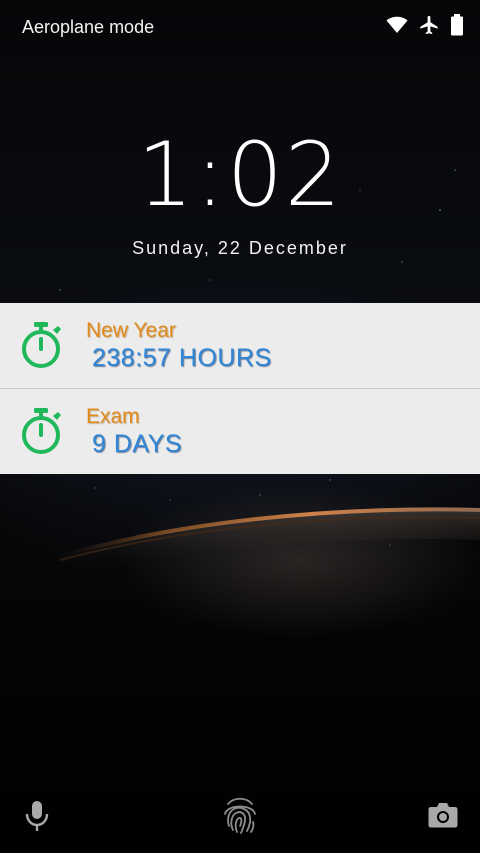 The image size is (480, 853). I want to click on notification-new-year: New Year 238:57 HOURS, so click(240, 345).